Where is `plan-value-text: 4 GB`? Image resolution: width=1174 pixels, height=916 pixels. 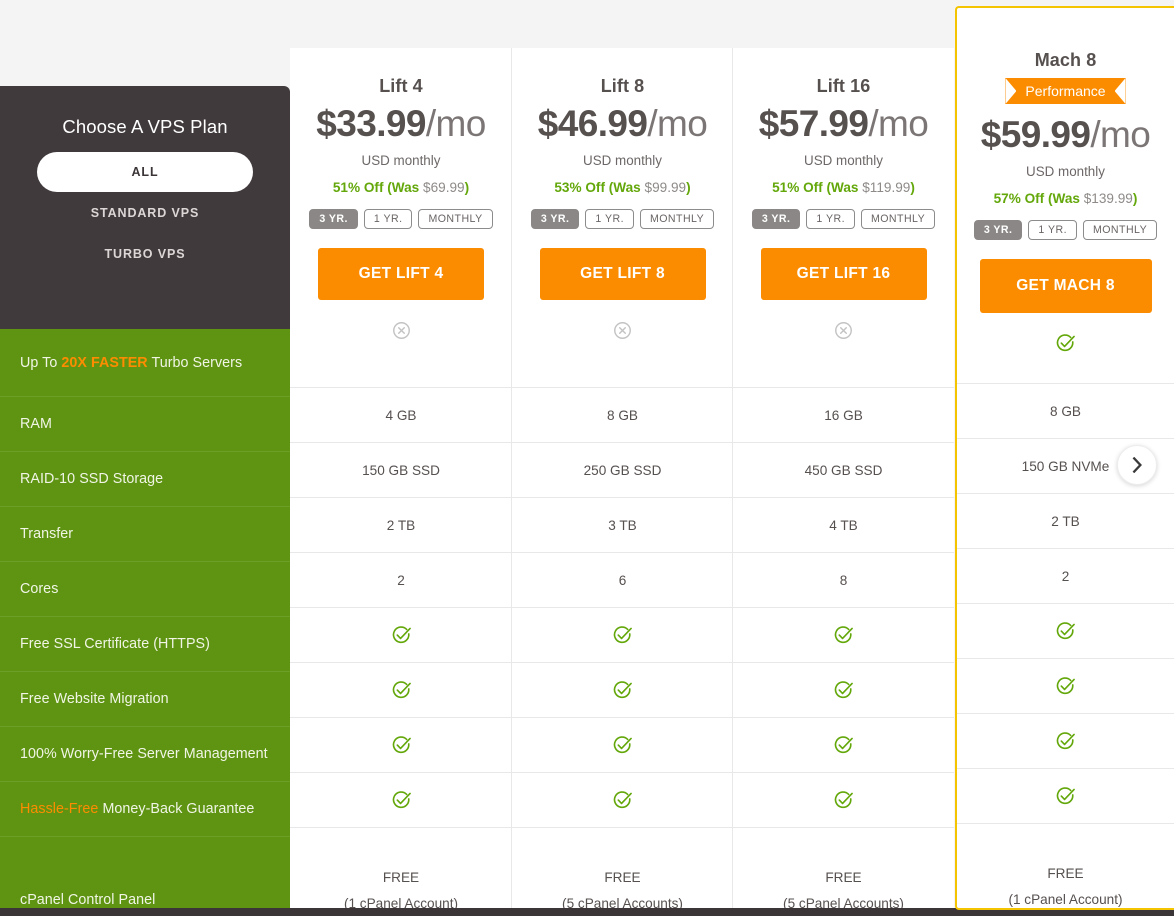 plan-value-text: 4 GB is located at coordinates (401, 415).